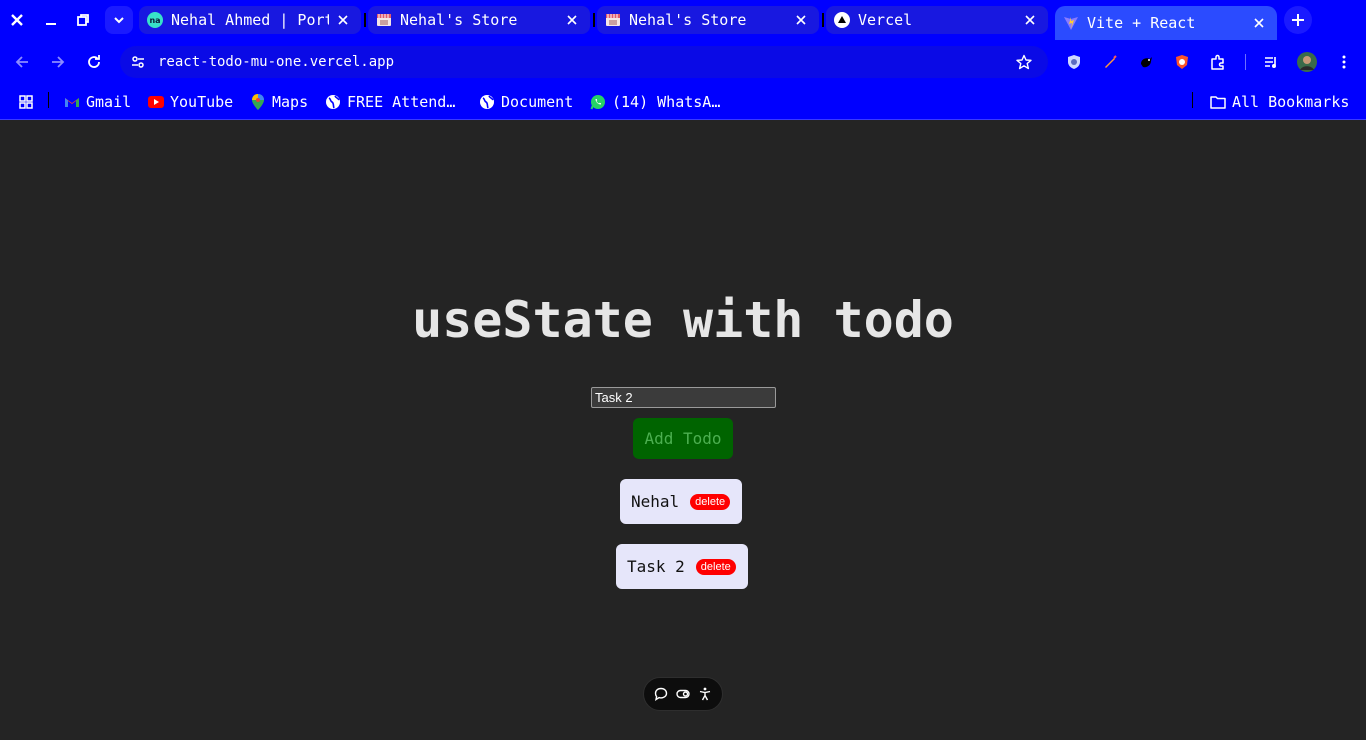 The height and width of the screenshot is (740, 1366). What do you see at coordinates (656, 566) in the screenshot?
I see `todo-text: Task 2` at bounding box center [656, 566].